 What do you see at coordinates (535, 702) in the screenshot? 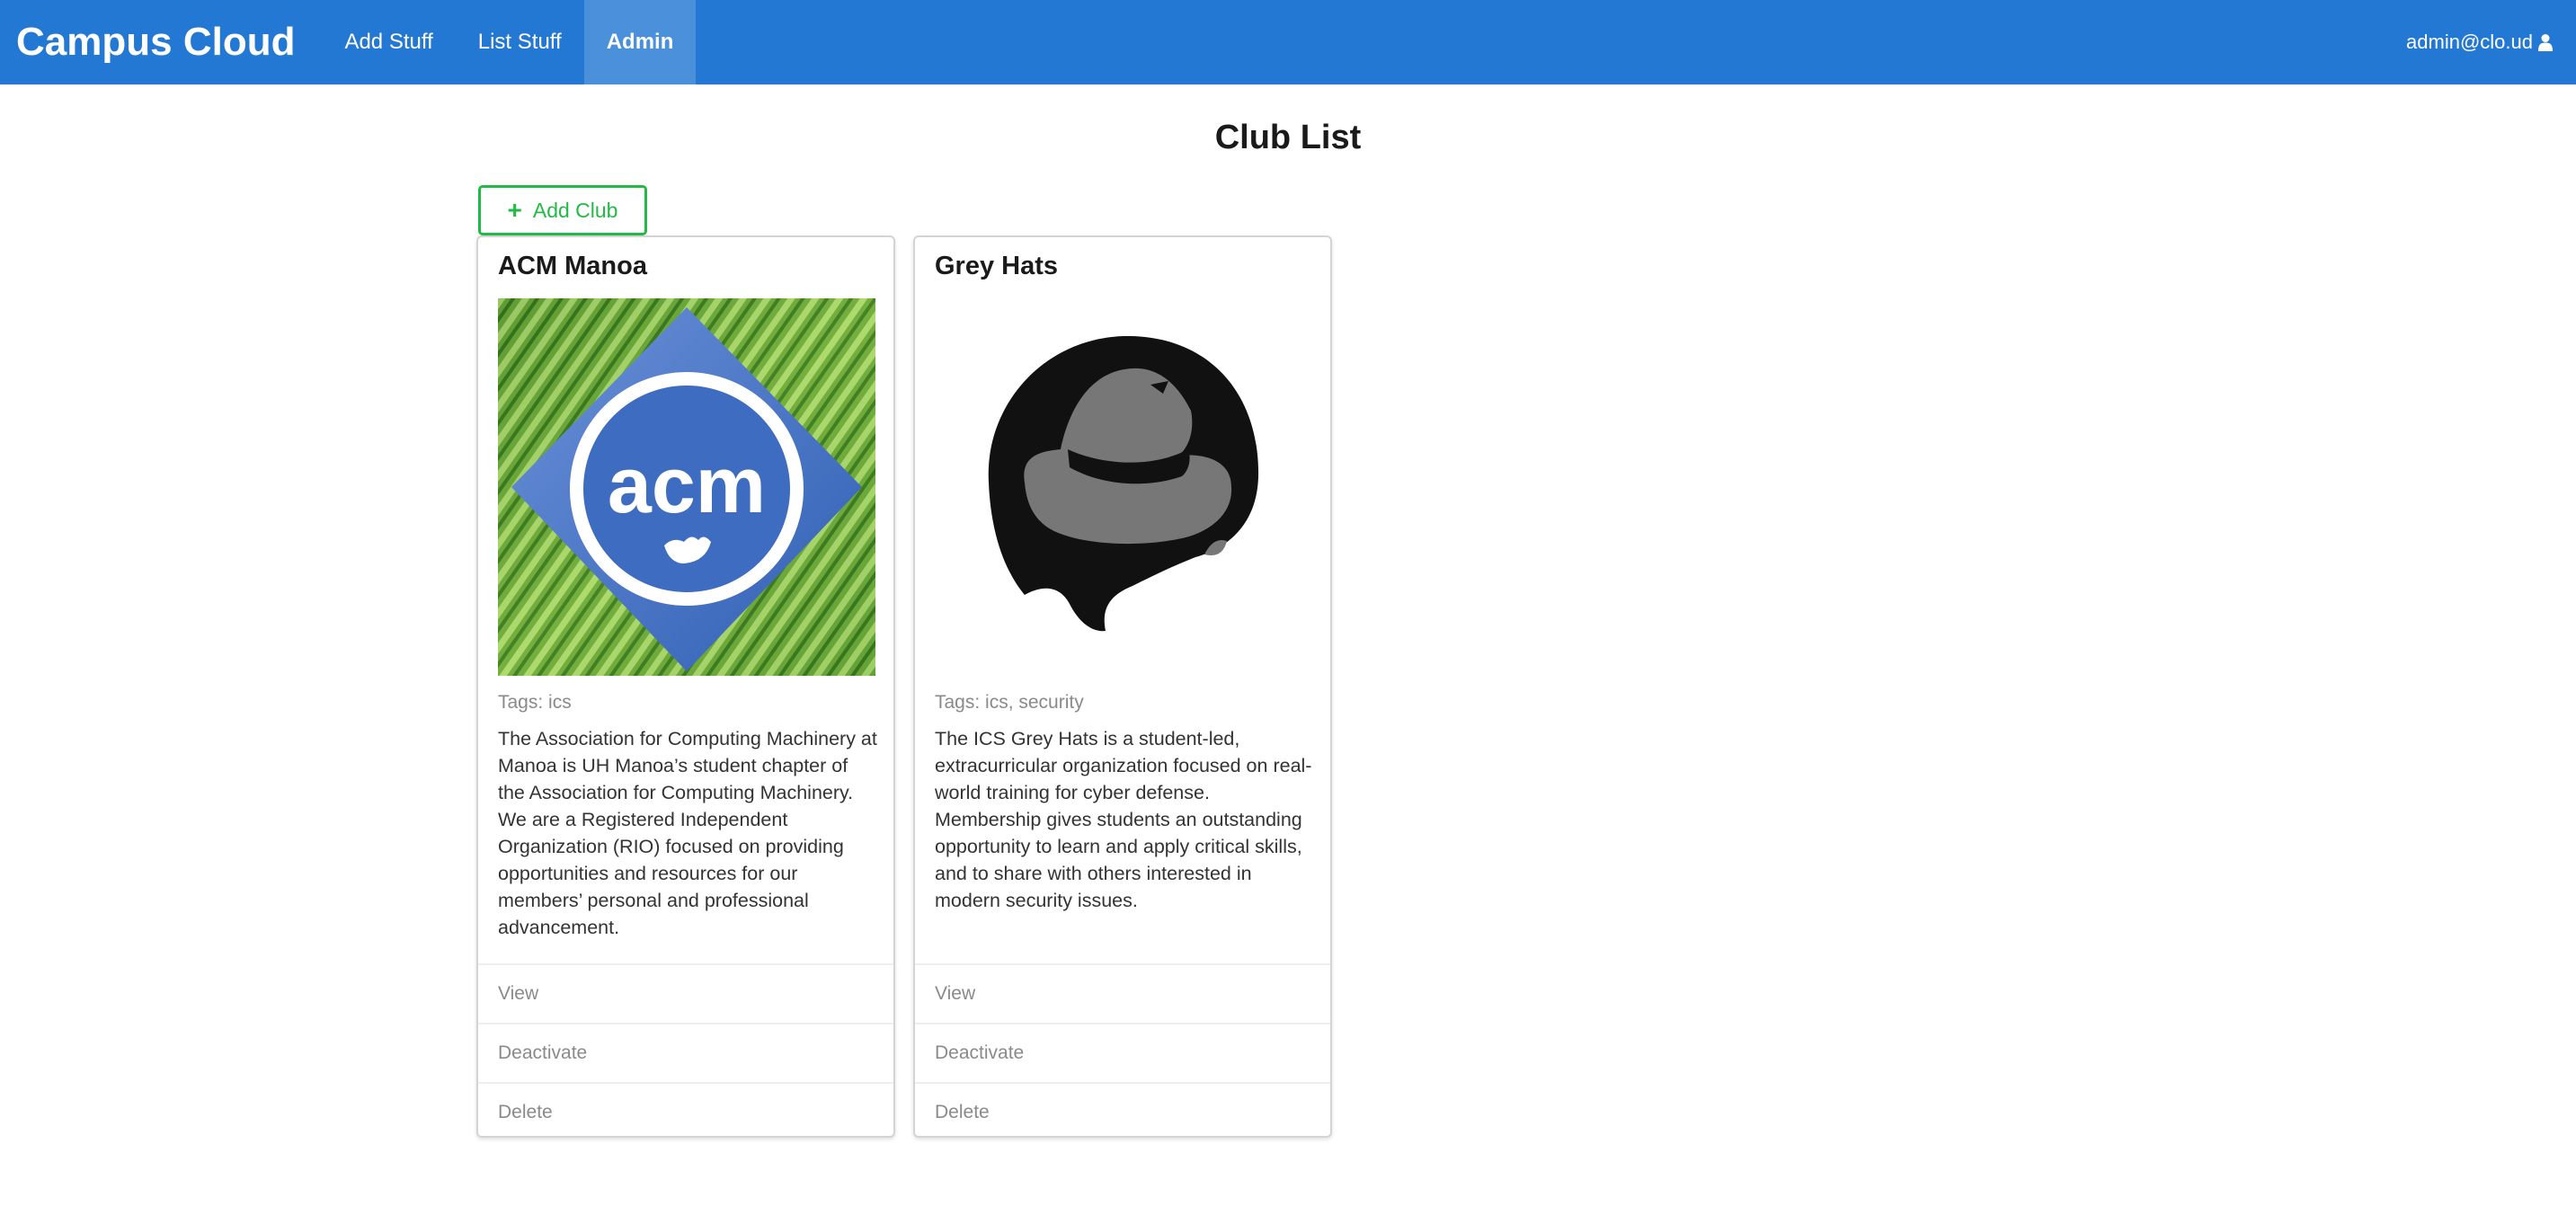
I see `club-tags: Tags: ics` at bounding box center [535, 702].